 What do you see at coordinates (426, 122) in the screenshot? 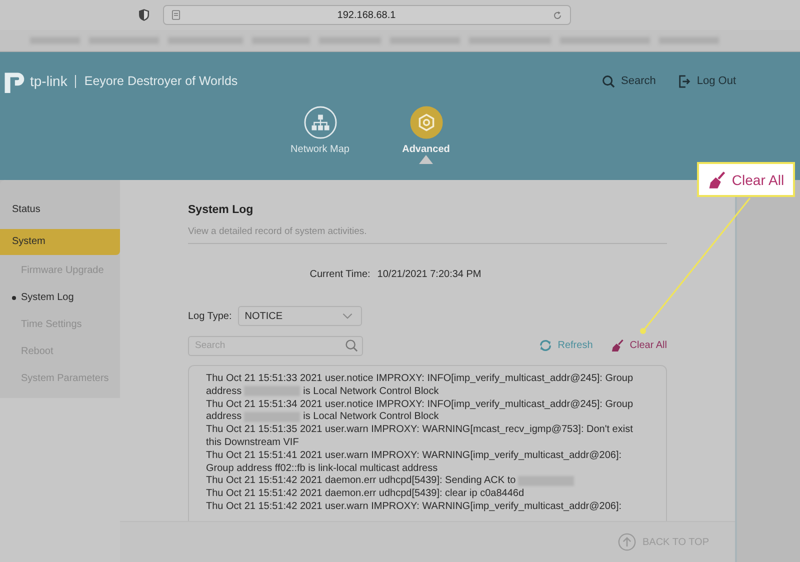
I see `gear-icon` at bounding box center [426, 122].